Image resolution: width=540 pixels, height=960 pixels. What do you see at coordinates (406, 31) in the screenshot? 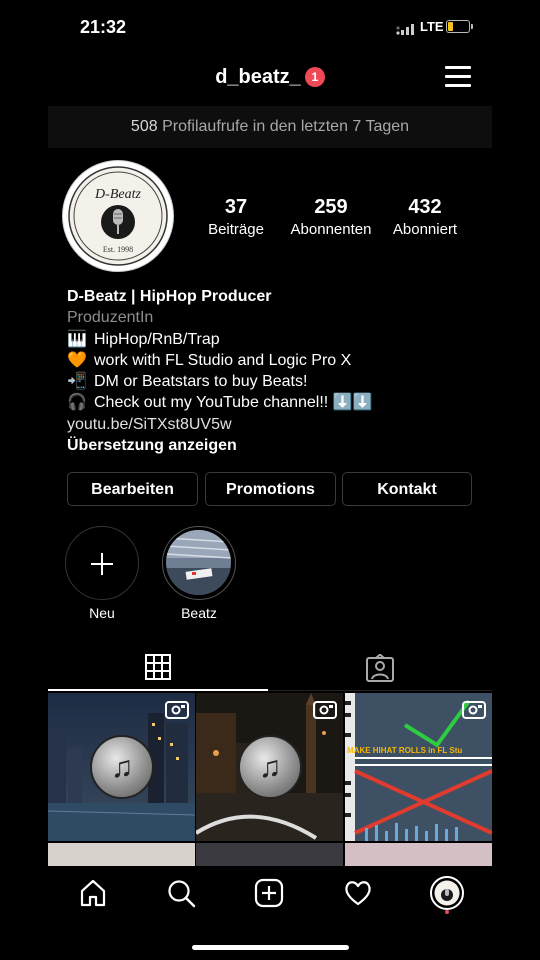
I see `signal-icon` at bounding box center [406, 31].